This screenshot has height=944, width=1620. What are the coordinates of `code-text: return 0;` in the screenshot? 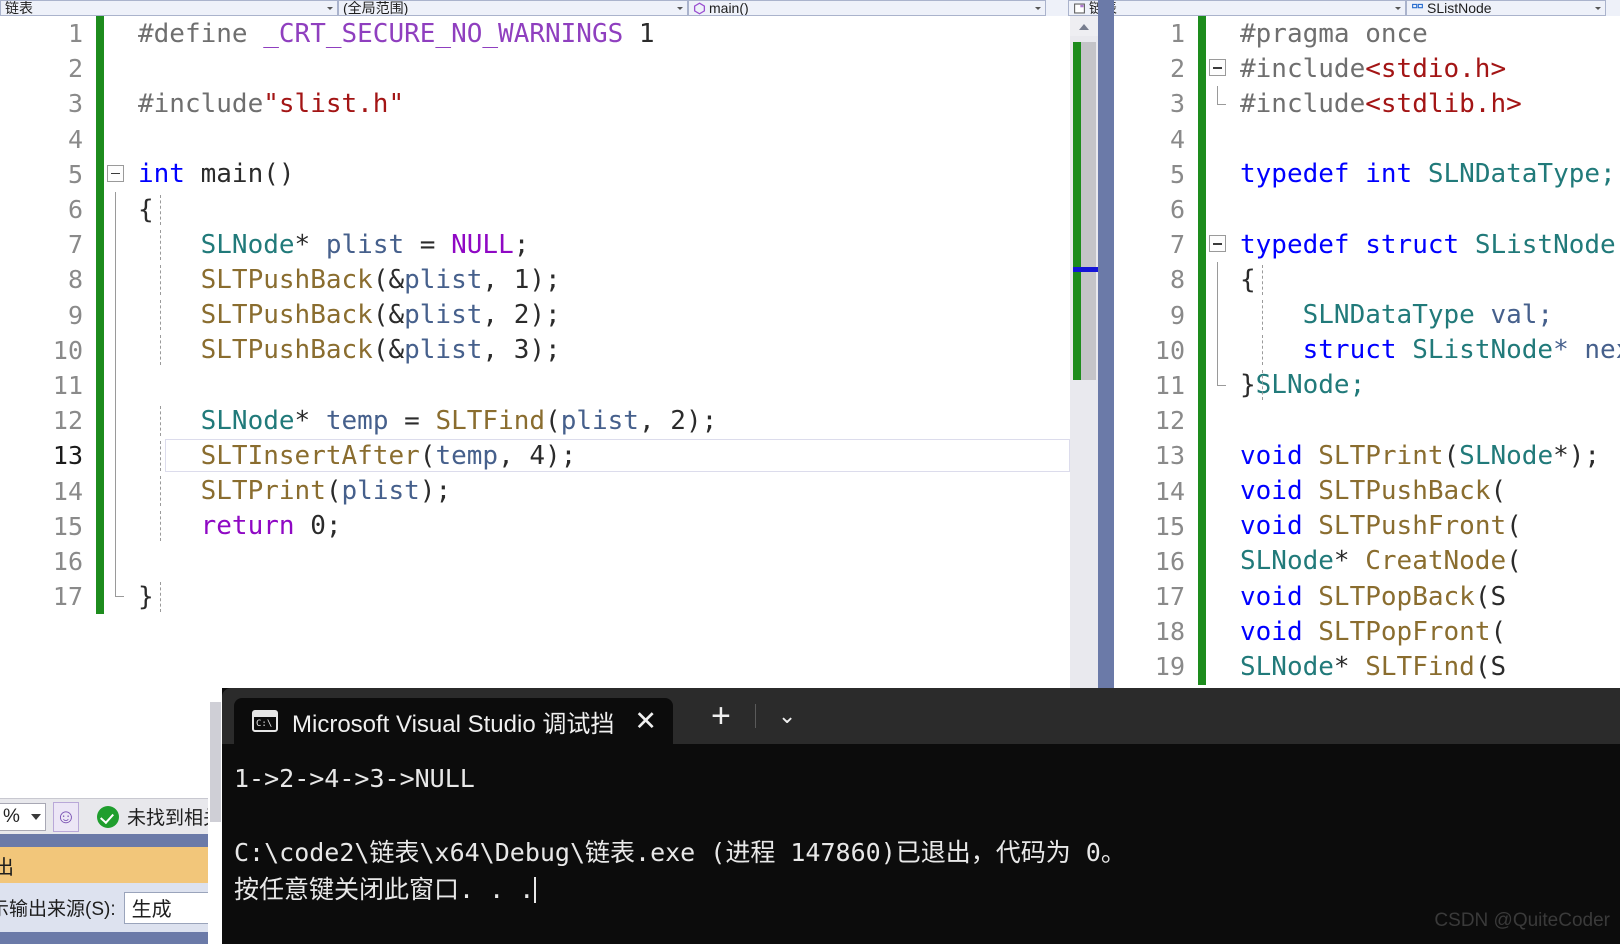 It's located at (235, 526).